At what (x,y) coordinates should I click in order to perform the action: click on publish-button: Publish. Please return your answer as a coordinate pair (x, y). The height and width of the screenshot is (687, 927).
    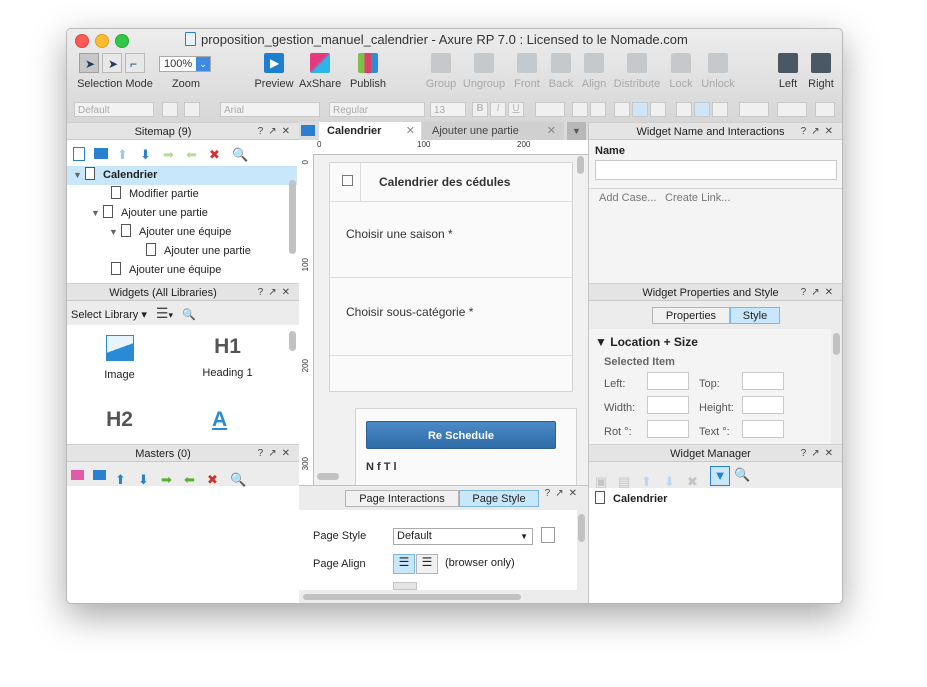
    Looking at the image, I should click on (368, 71).